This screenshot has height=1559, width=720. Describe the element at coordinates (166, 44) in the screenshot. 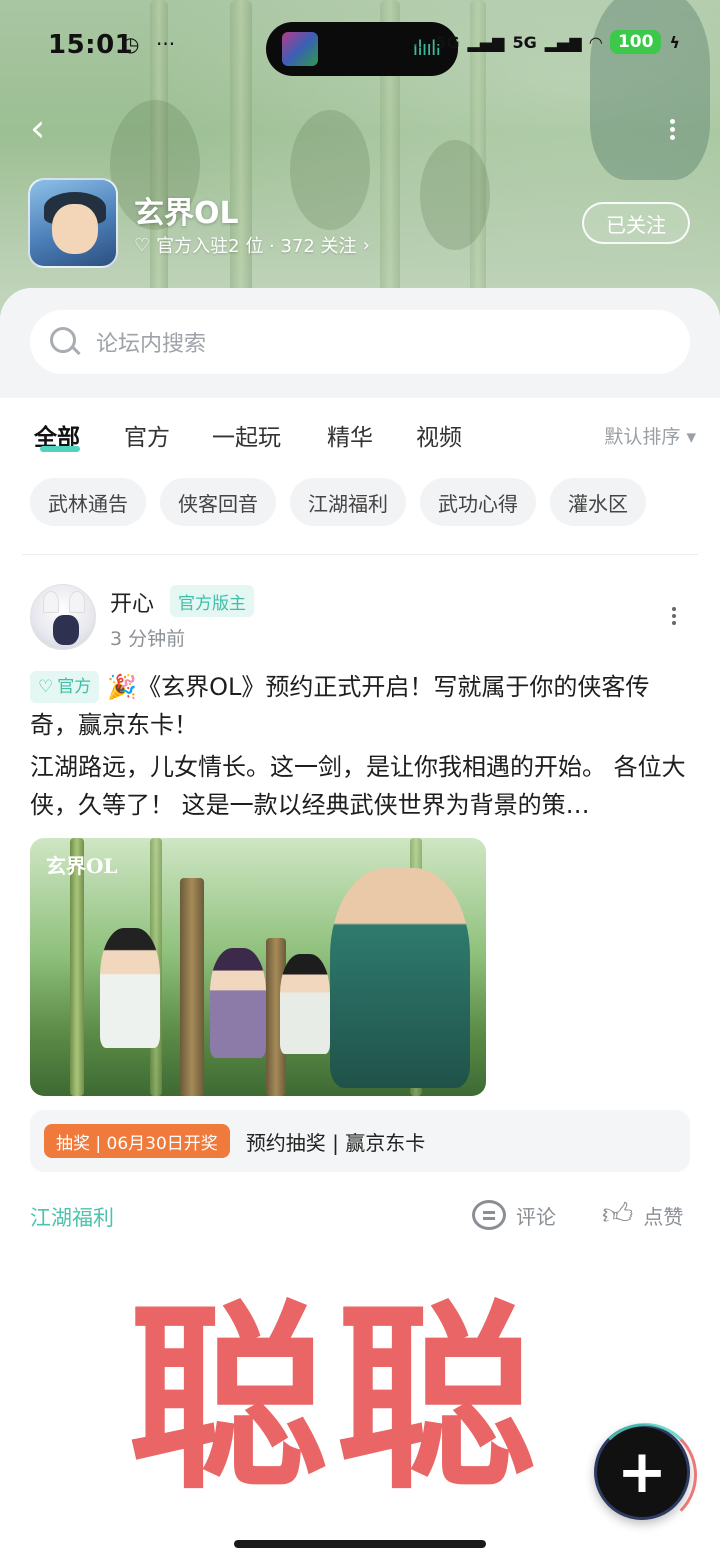

I see `ellipsis-icon: ···` at that location.